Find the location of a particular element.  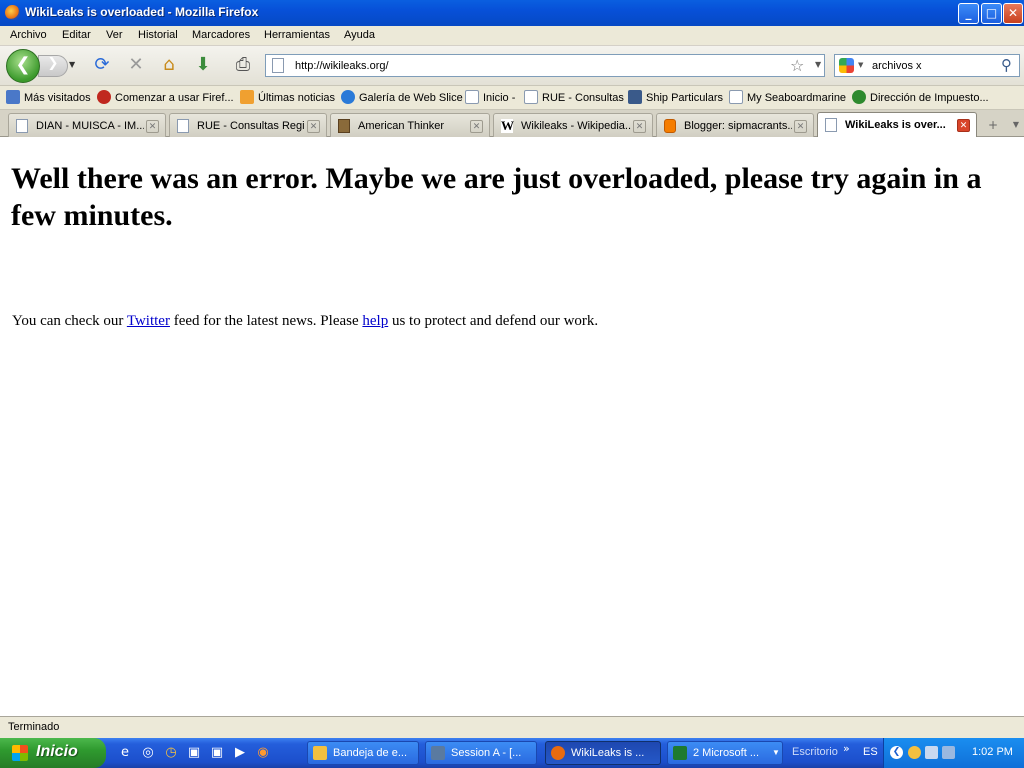

engine-dropdown-icon: ▼ is located at coordinates (860, 65).